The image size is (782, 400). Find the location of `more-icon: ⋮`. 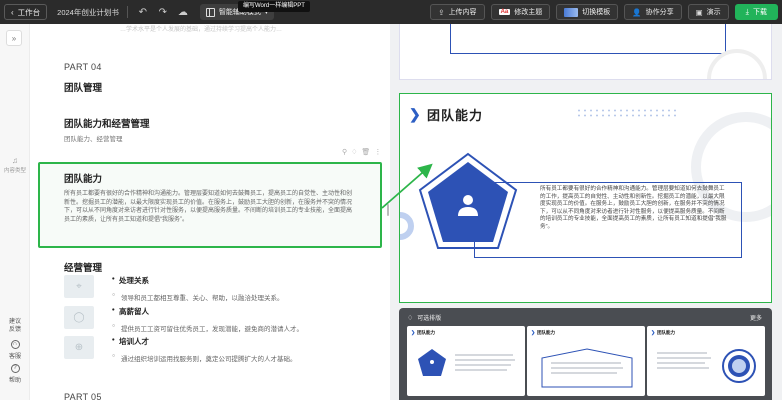

more-icon: ⋮ is located at coordinates (377, 152).